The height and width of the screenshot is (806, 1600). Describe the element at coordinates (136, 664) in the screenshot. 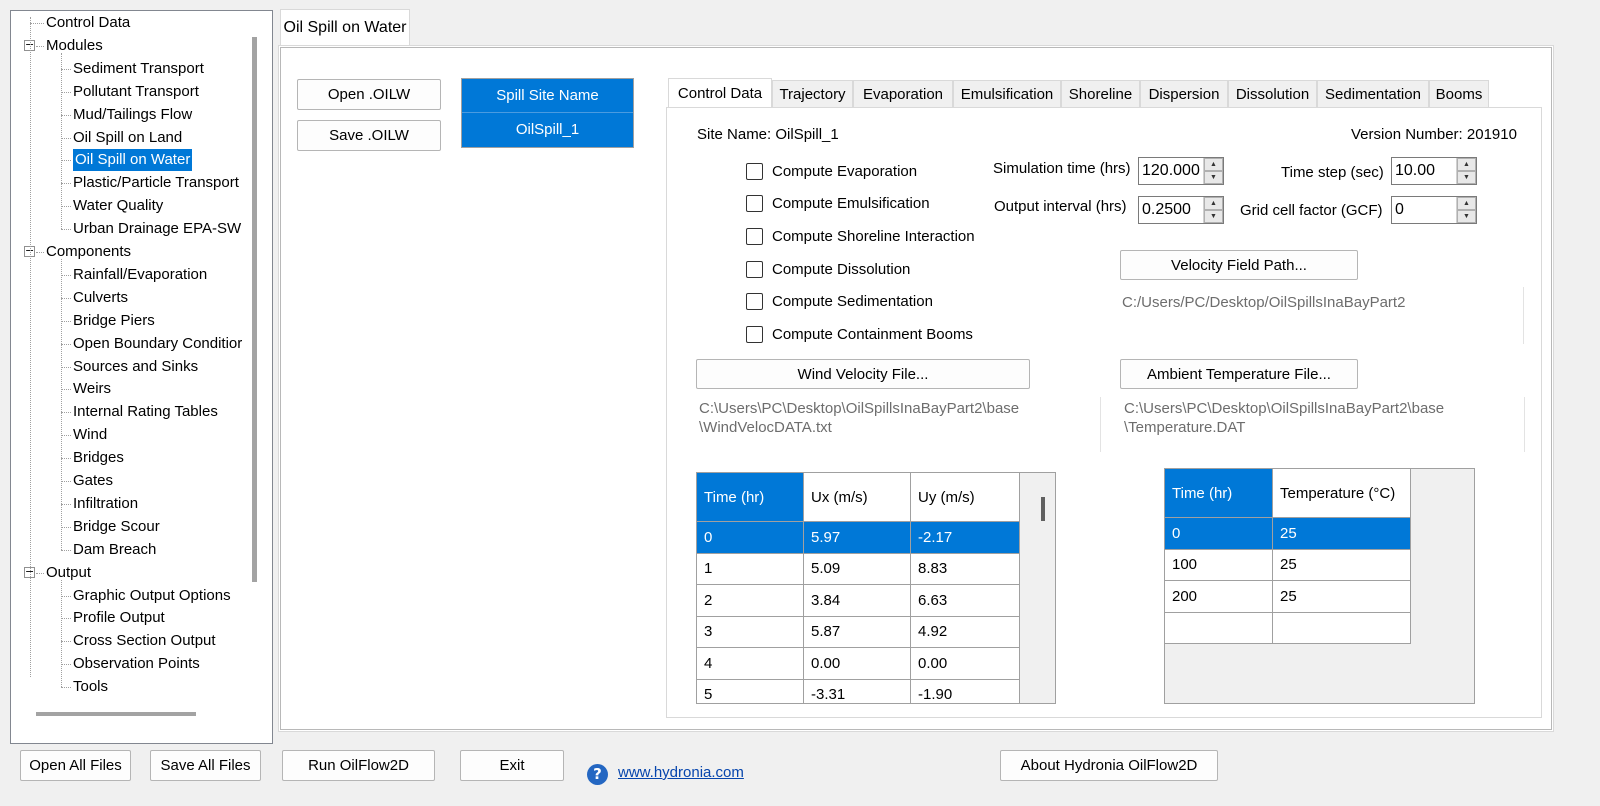

I see `tree-item: Observation Points` at that location.